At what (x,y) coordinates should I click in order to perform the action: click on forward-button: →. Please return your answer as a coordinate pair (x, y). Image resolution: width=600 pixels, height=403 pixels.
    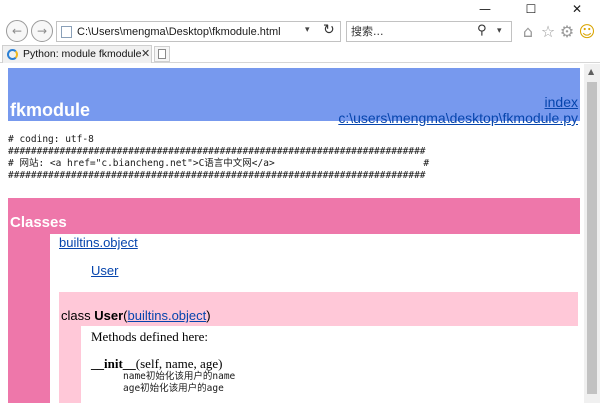
    Looking at the image, I should click on (42, 31).